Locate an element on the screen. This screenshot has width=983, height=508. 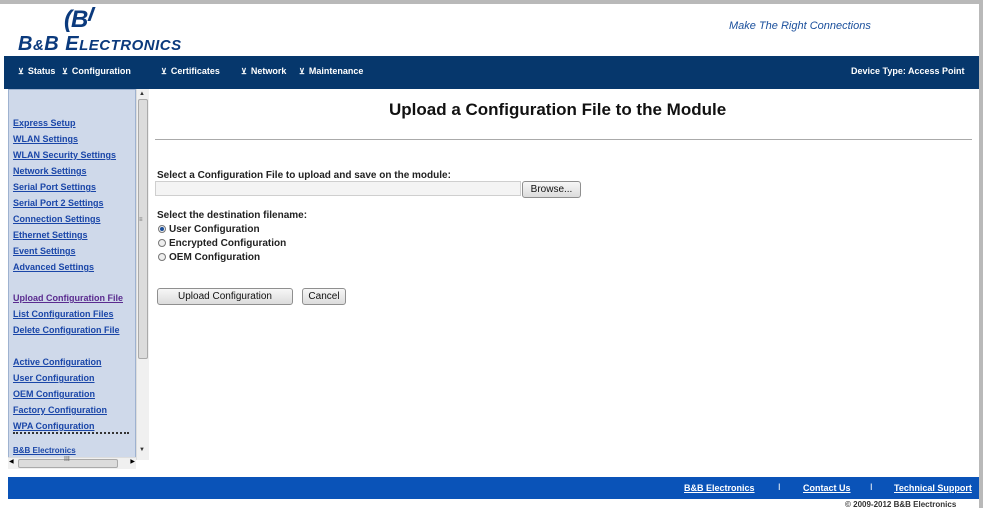
radio-oem-configuration: OEM Configuration is located at coordinates (209, 257).